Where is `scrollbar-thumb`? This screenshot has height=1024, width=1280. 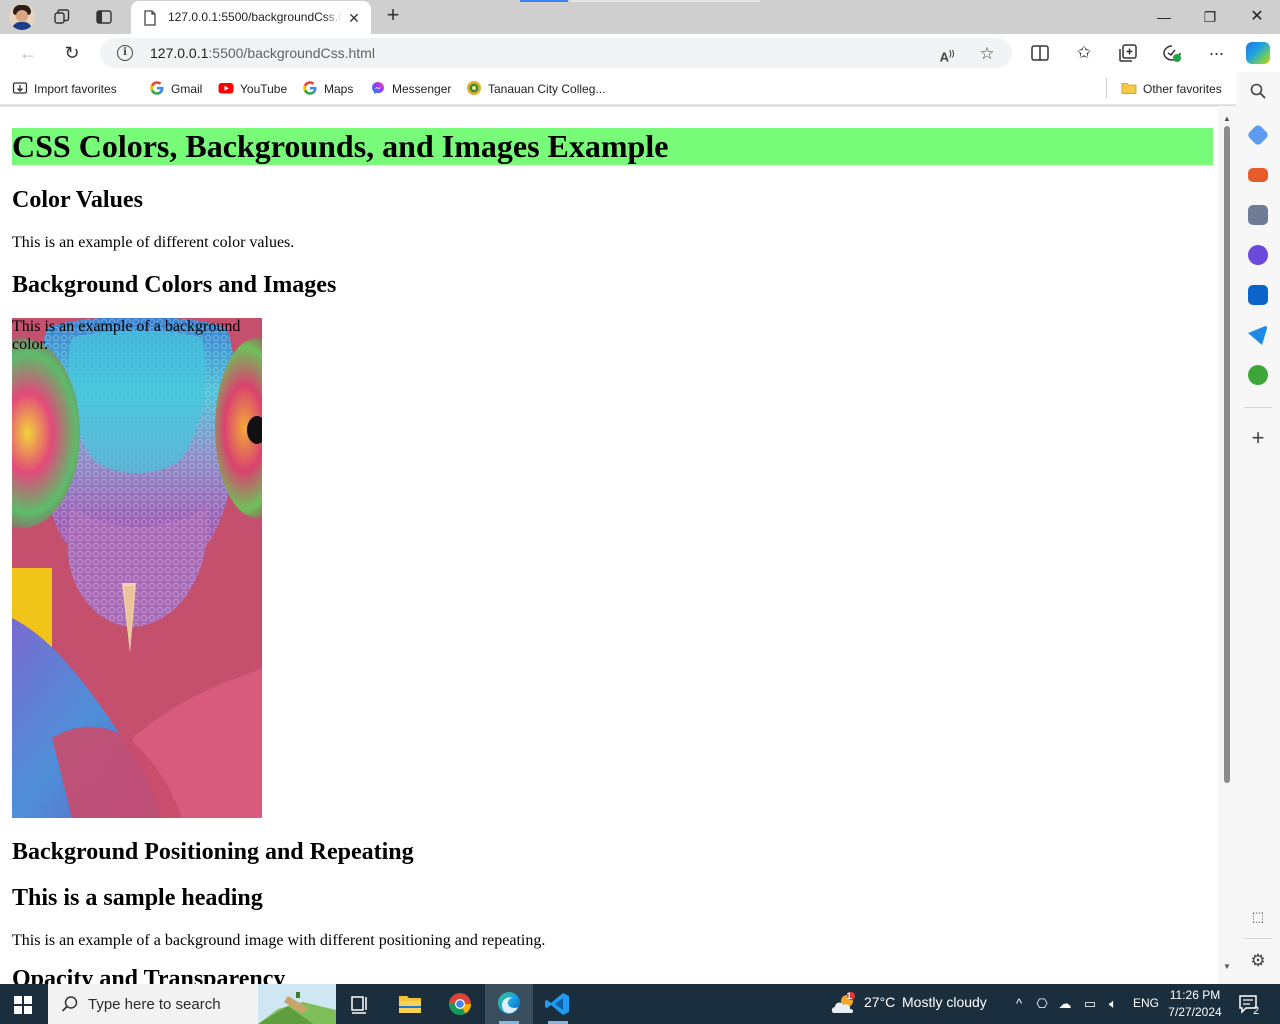 scrollbar-thumb is located at coordinates (1227, 454).